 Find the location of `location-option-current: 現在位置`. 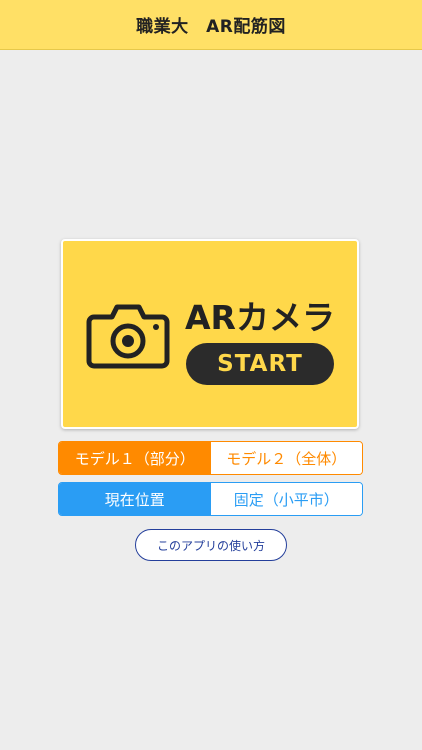

location-option-current: 現在位置 is located at coordinates (135, 499).